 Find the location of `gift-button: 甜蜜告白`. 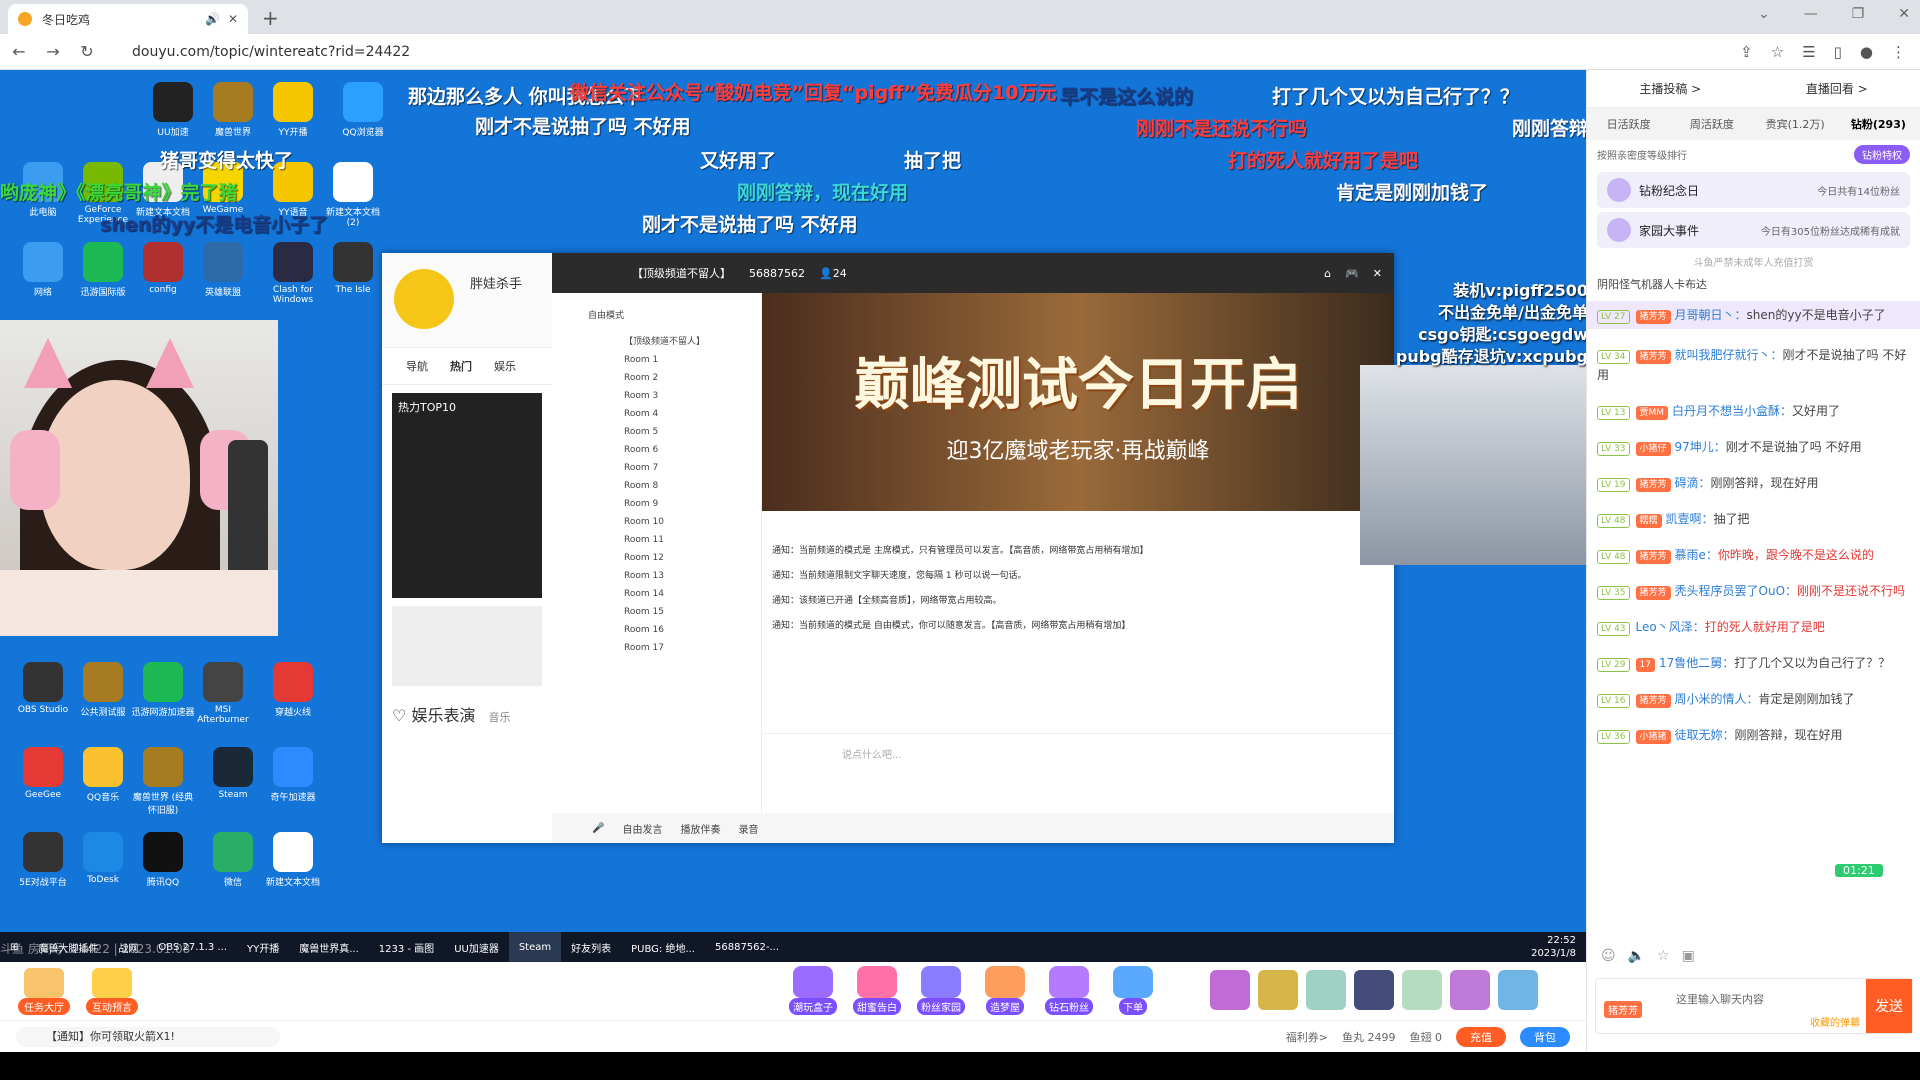

gift-button: 甜蜜告白 is located at coordinates (877, 990).